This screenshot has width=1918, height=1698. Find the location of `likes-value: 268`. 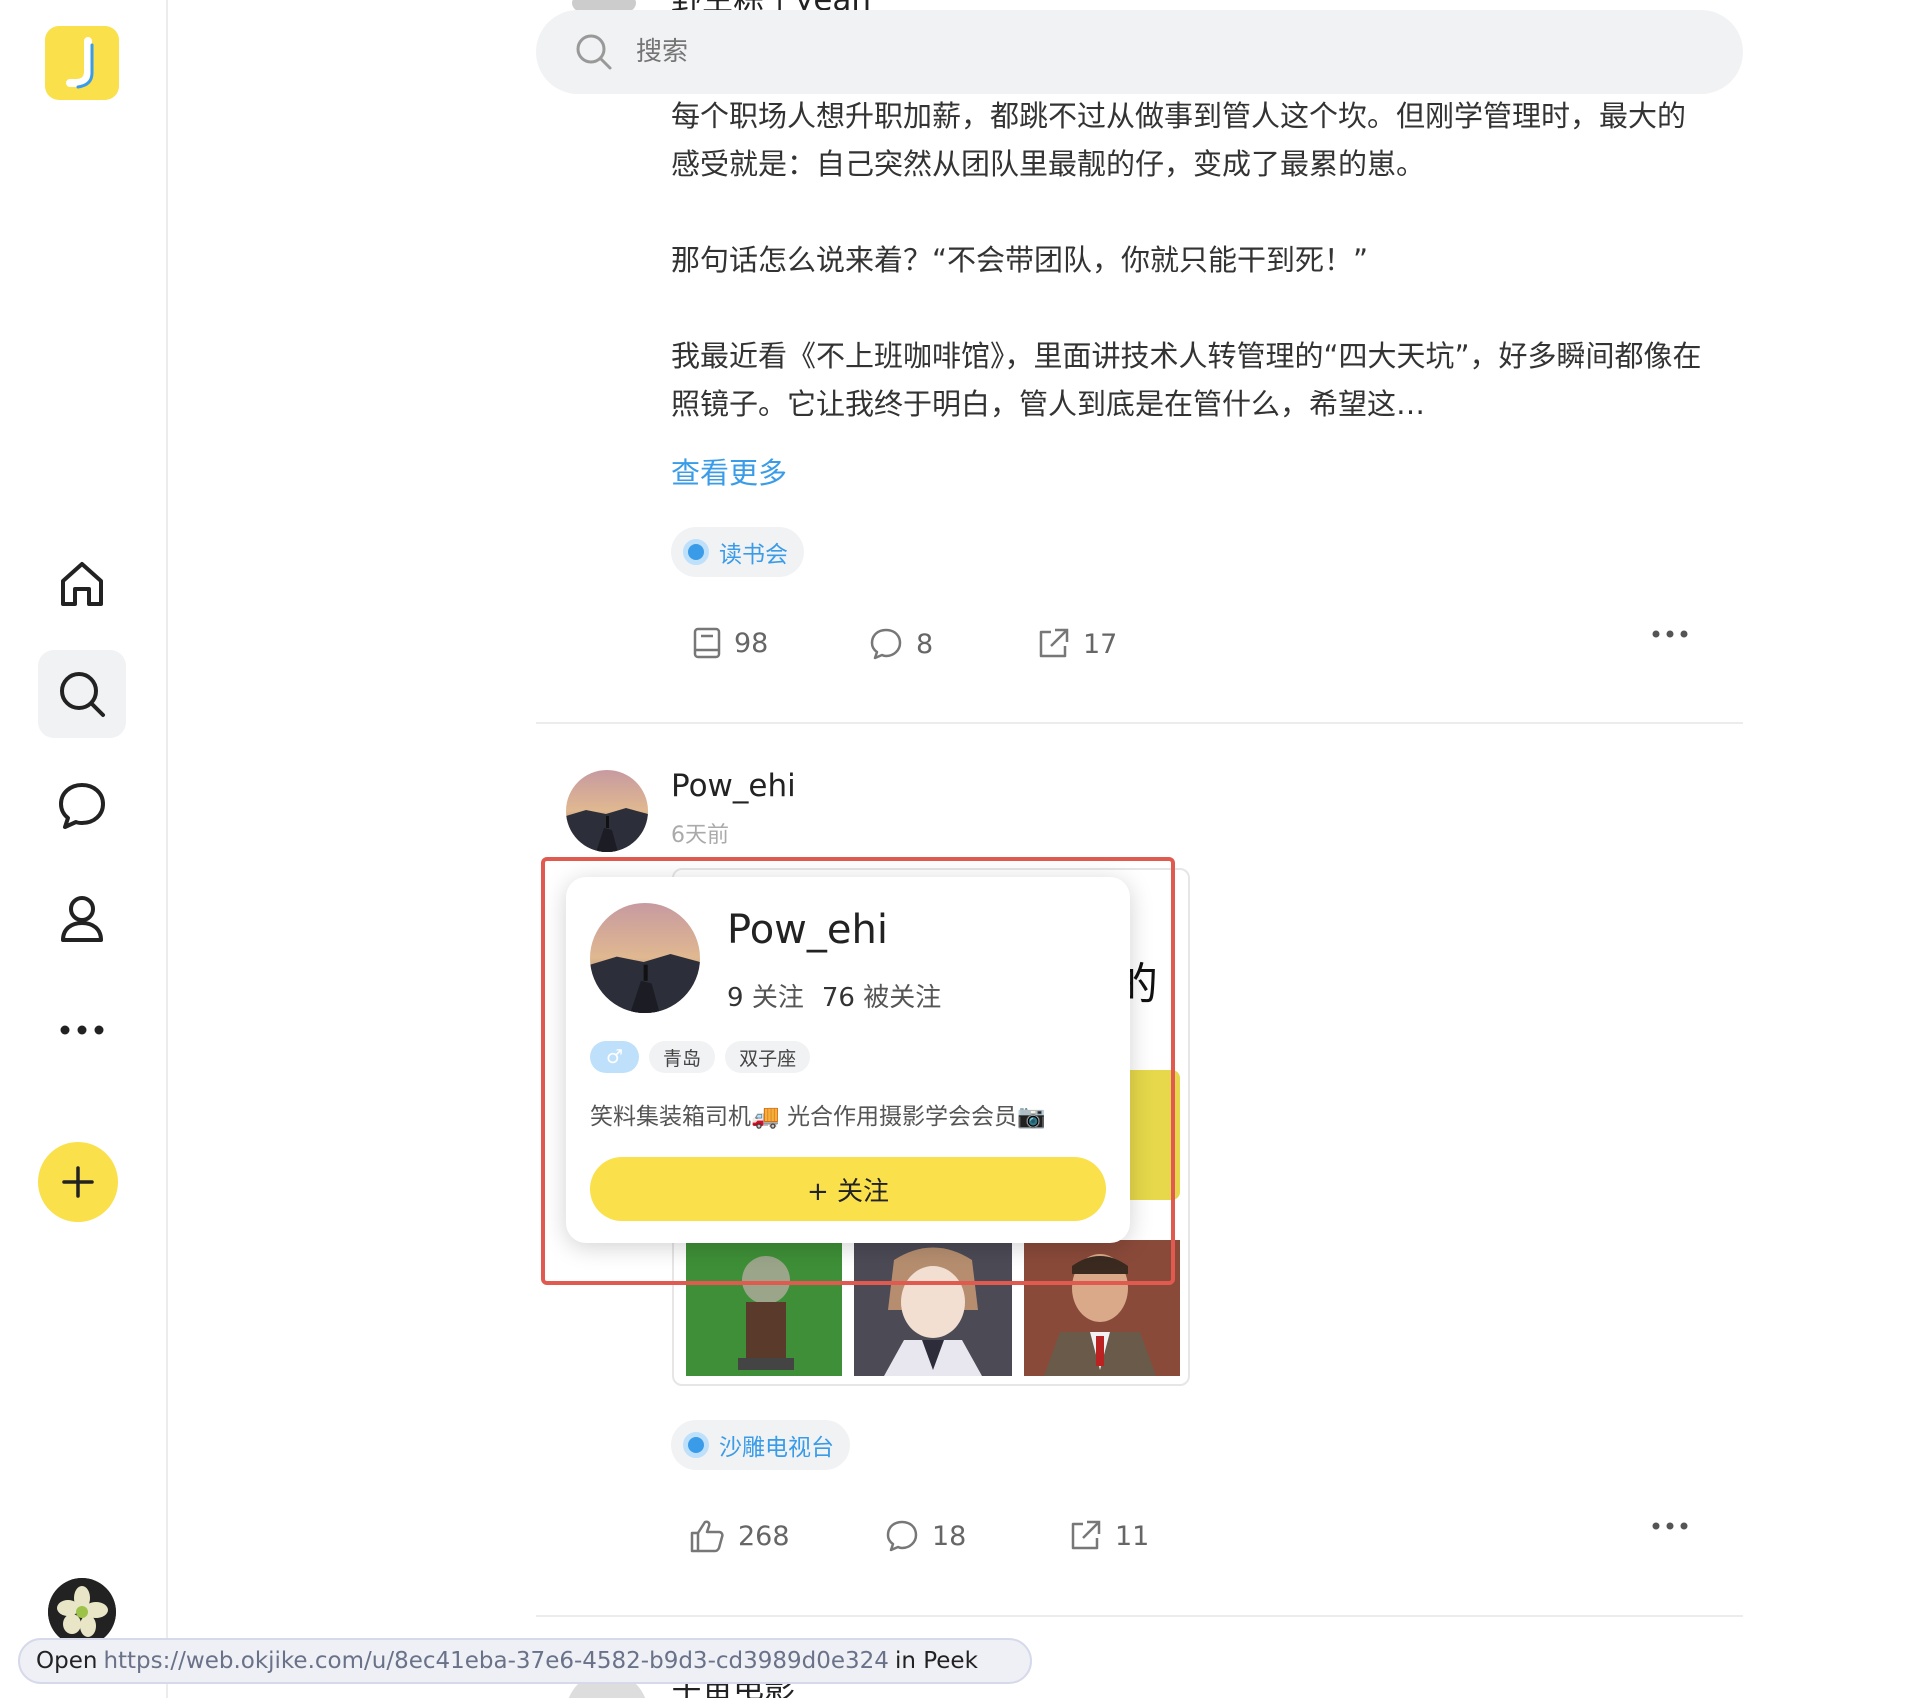

likes-value: 268 is located at coordinates (764, 1536).